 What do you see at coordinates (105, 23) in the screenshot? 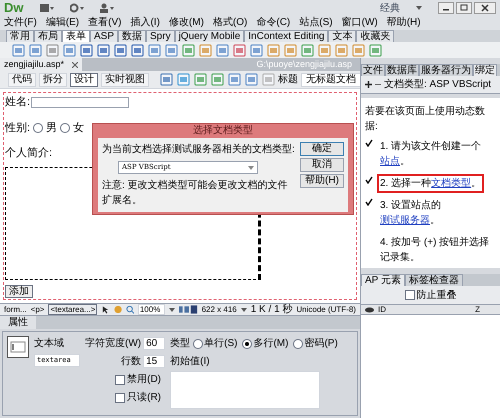
I see `menu-item: 查看(V)` at bounding box center [105, 23].